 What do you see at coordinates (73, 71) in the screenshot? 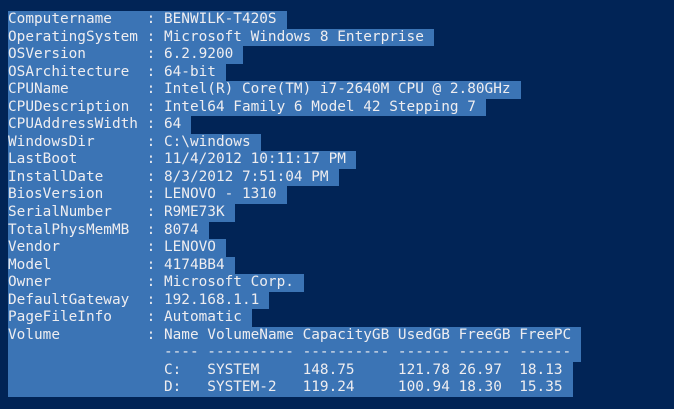
I see `property-name: OSArchitecture` at bounding box center [73, 71].